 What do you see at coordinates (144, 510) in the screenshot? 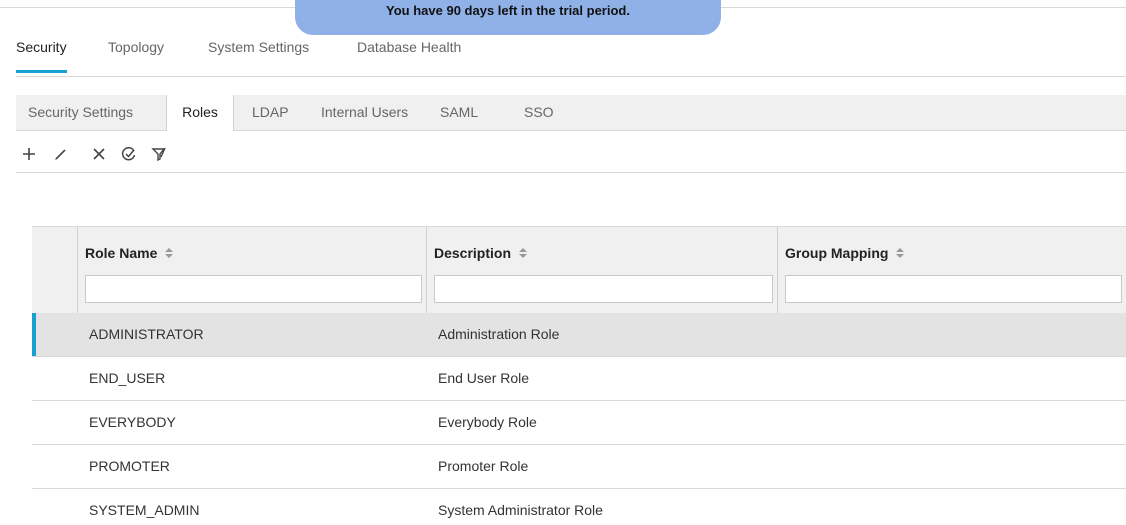
I see `role-name-cell: SYSTEM_ADMIN` at bounding box center [144, 510].